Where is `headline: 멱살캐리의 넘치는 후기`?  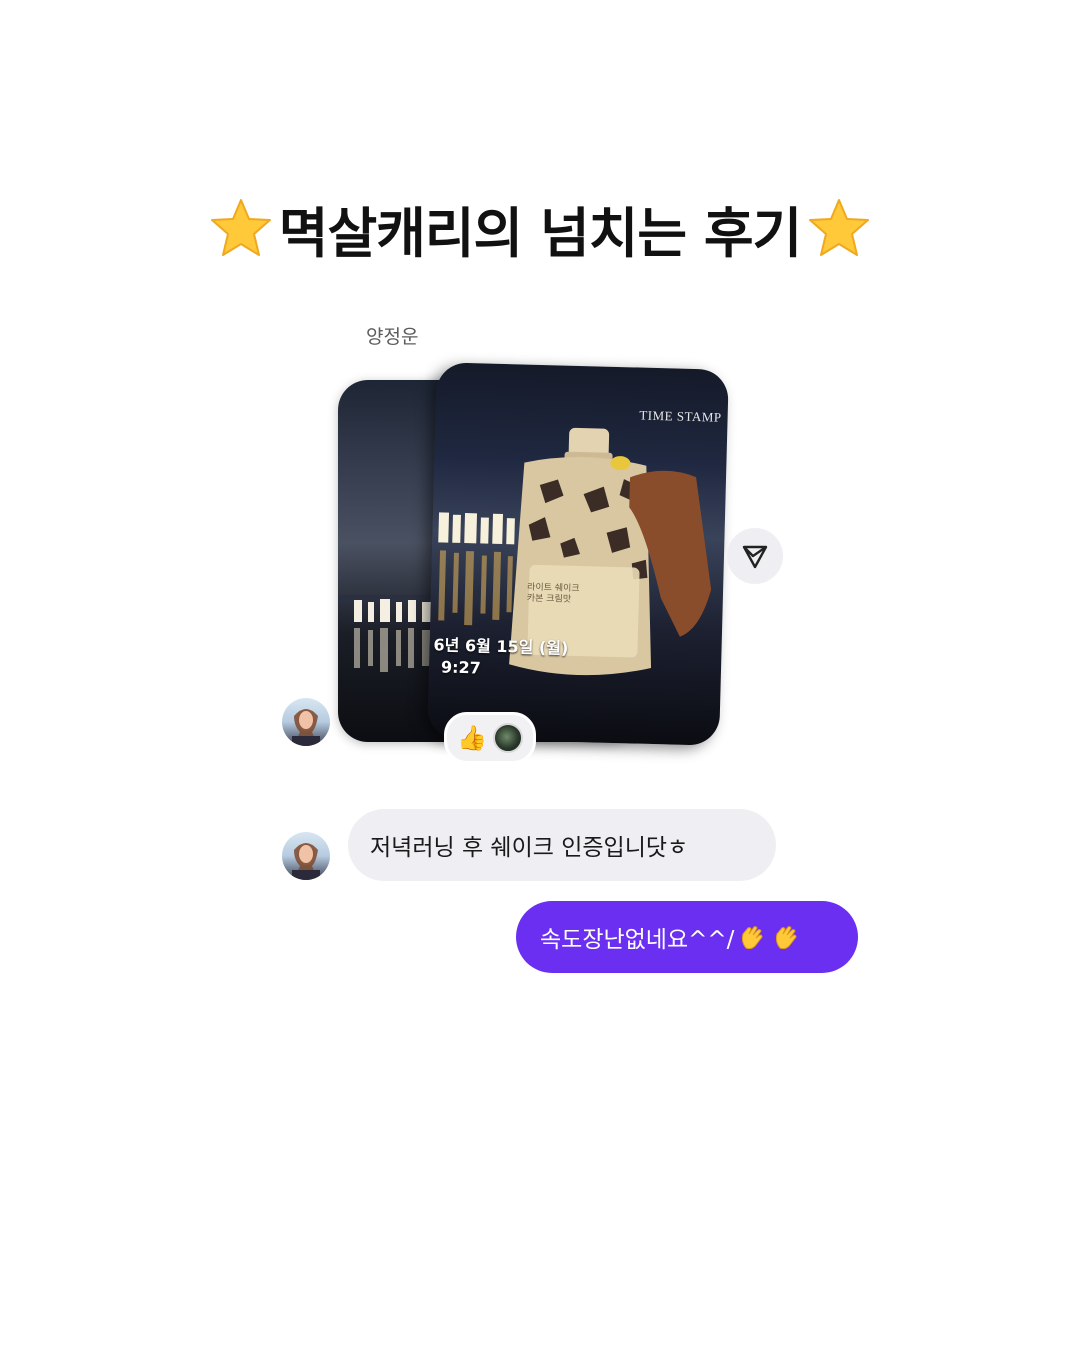 headline: 멱살캐리의 넘치는 후기 is located at coordinates (540, 228).